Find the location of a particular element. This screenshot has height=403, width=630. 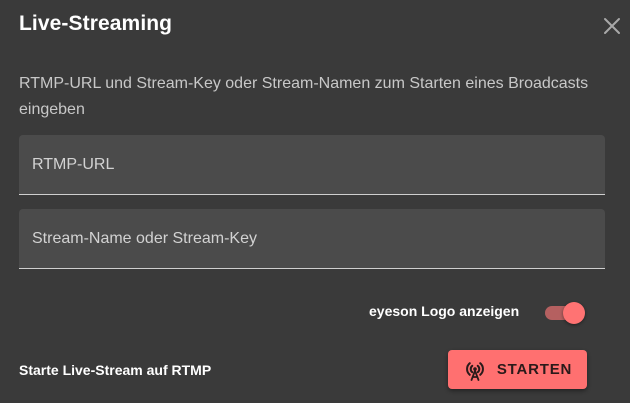

rtmp-url-field is located at coordinates (312, 165).